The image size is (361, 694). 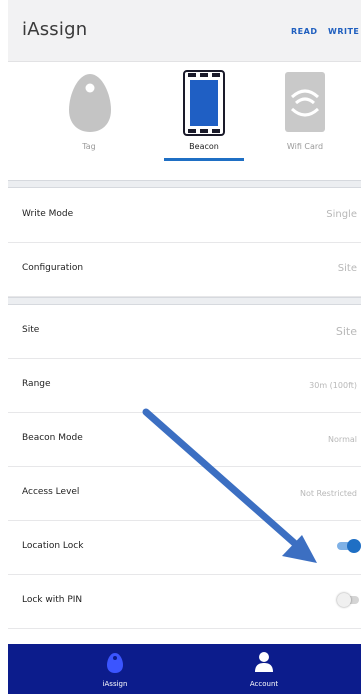 What do you see at coordinates (184, 440) in the screenshot?
I see `beacon-mode-row: Beacon Mode Normal` at bounding box center [184, 440].